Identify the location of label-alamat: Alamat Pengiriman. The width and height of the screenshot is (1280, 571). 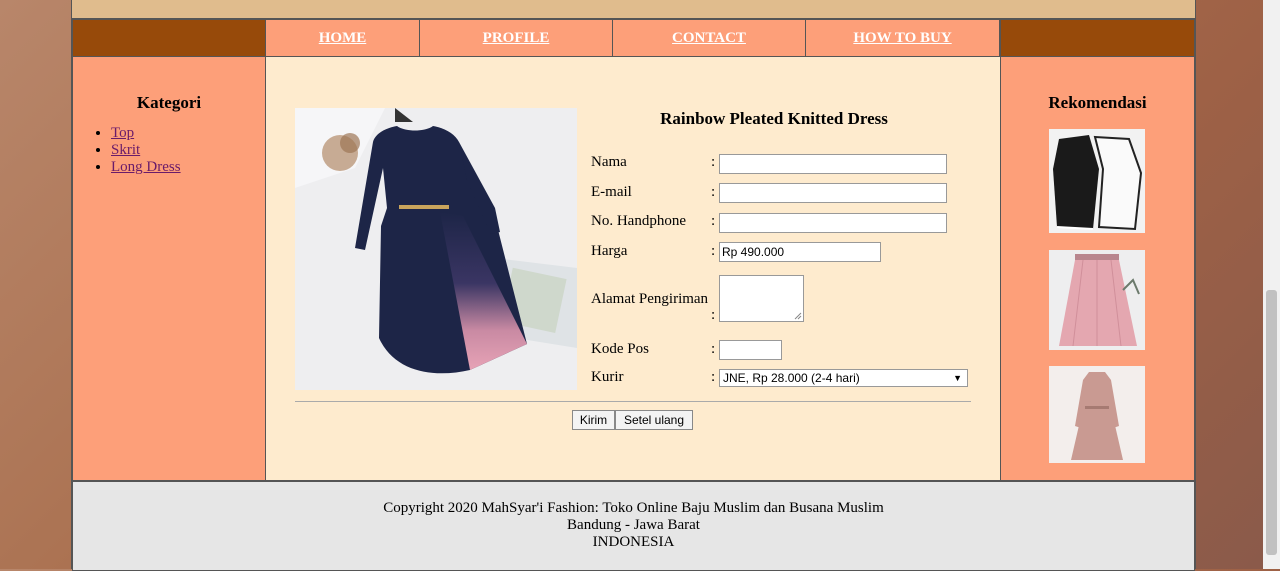
(650, 299).